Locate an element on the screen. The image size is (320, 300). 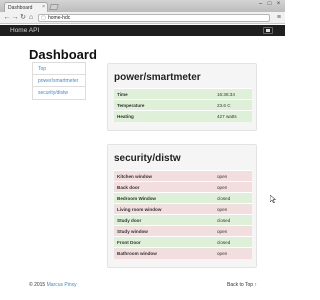
page-title: Dashboard is located at coordinates (63, 54).